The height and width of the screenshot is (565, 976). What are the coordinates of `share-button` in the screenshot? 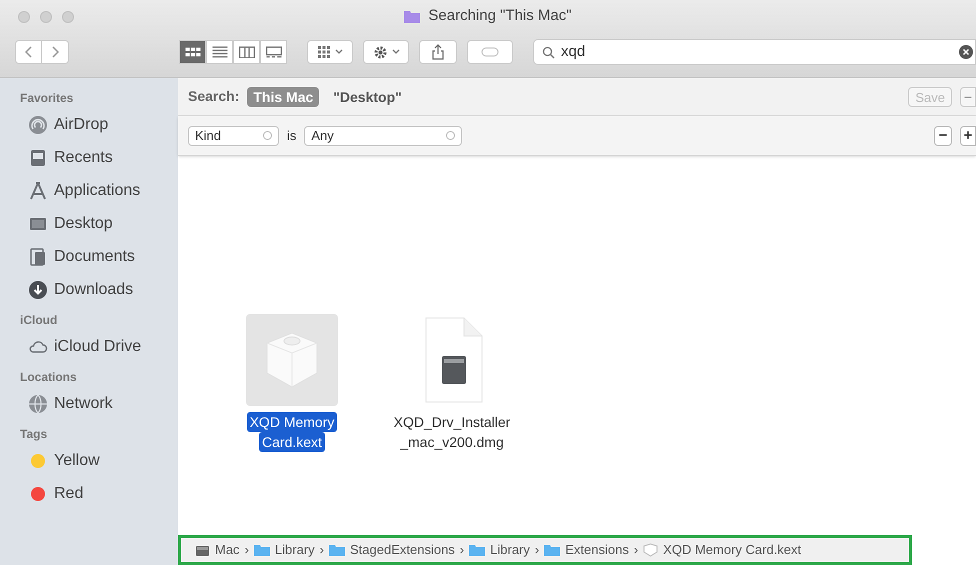 It's located at (438, 52).